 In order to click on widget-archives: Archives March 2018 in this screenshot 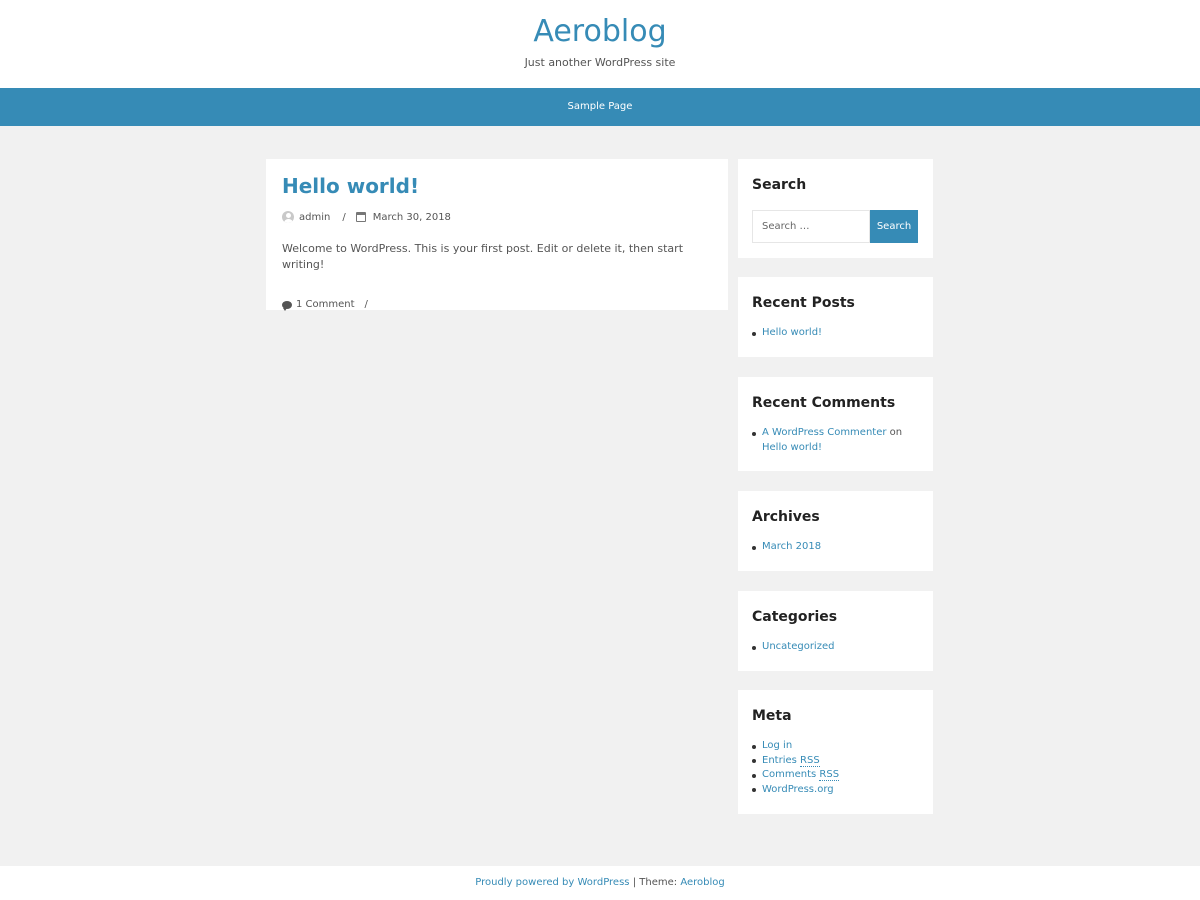, I will do `click(835, 531)`.